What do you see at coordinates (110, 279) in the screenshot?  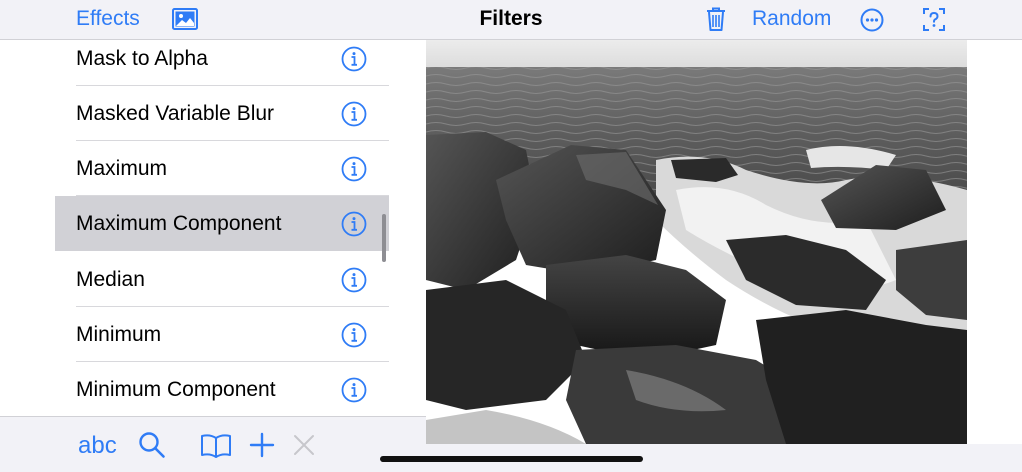 I see `filter-label: Median` at bounding box center [110, 279].